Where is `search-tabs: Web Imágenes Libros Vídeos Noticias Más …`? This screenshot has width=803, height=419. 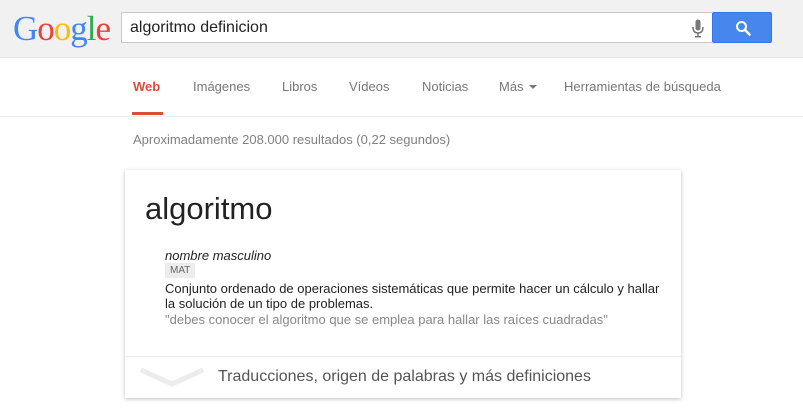
search-tabs: Web Imágenes Libros Vídeos Noticias Más … is located at coordinates (401, 88).